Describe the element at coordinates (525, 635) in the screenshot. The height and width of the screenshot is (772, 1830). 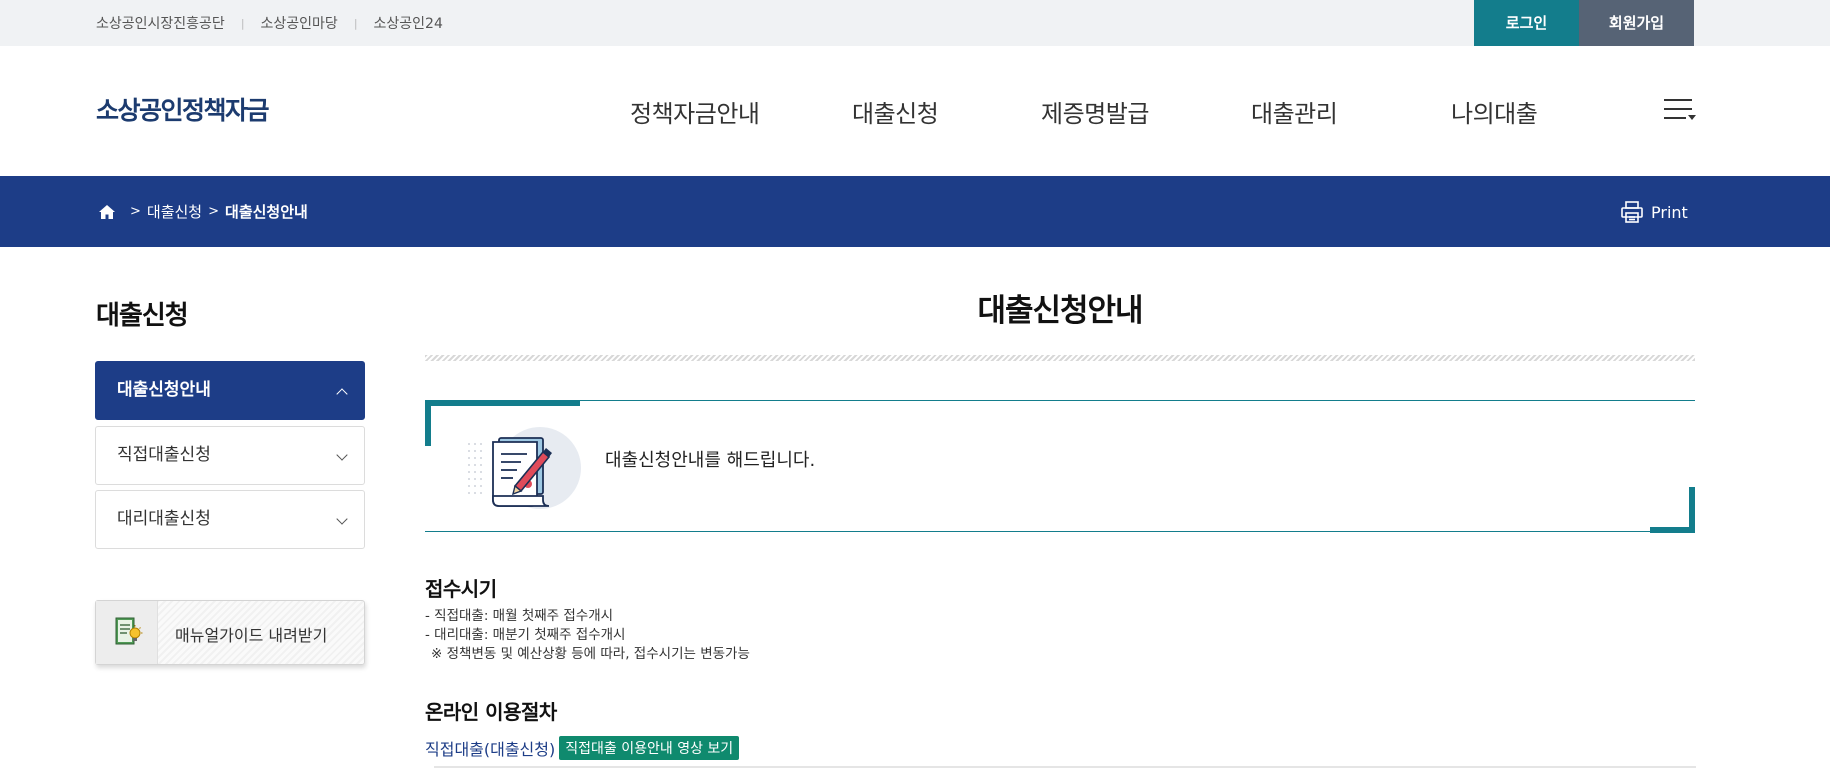
I see `list-item: - 대리대출: 매분기 첫째주 접수개시` at that location.